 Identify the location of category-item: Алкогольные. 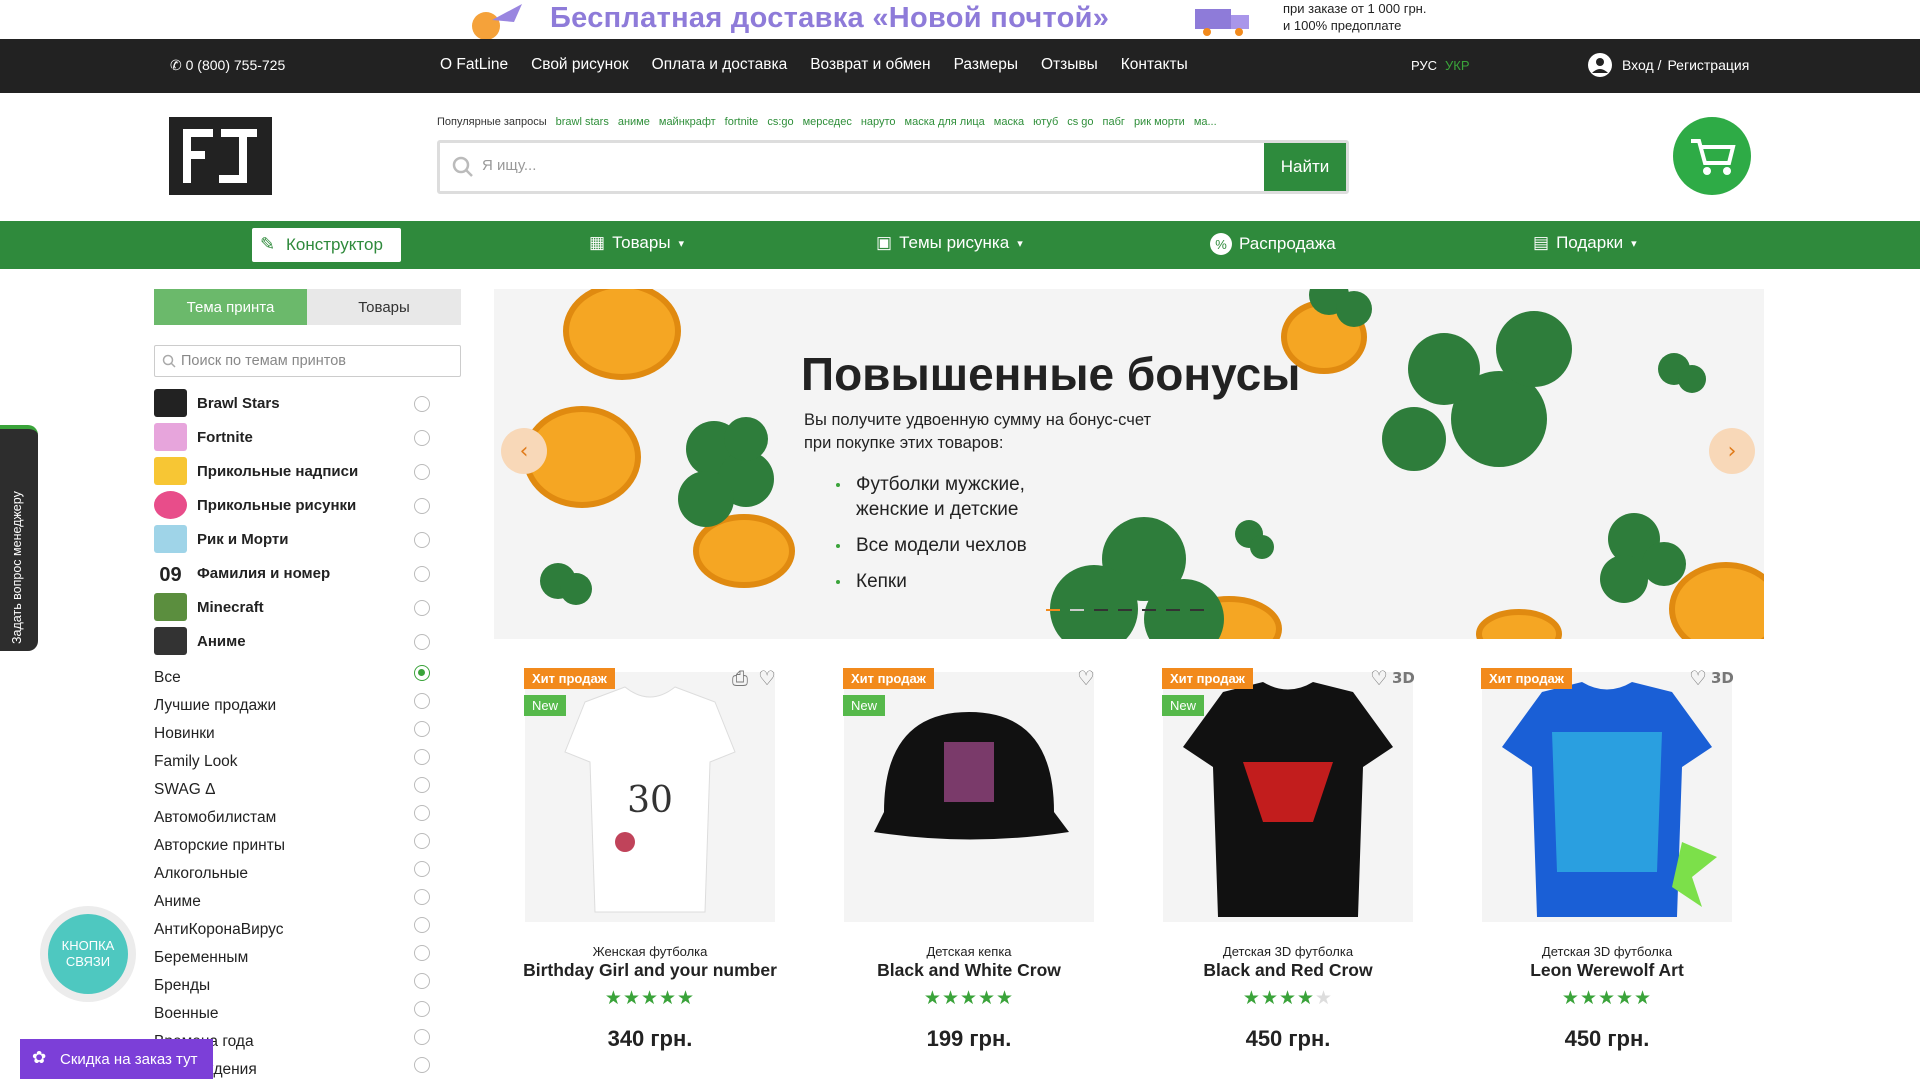
(201, 874).